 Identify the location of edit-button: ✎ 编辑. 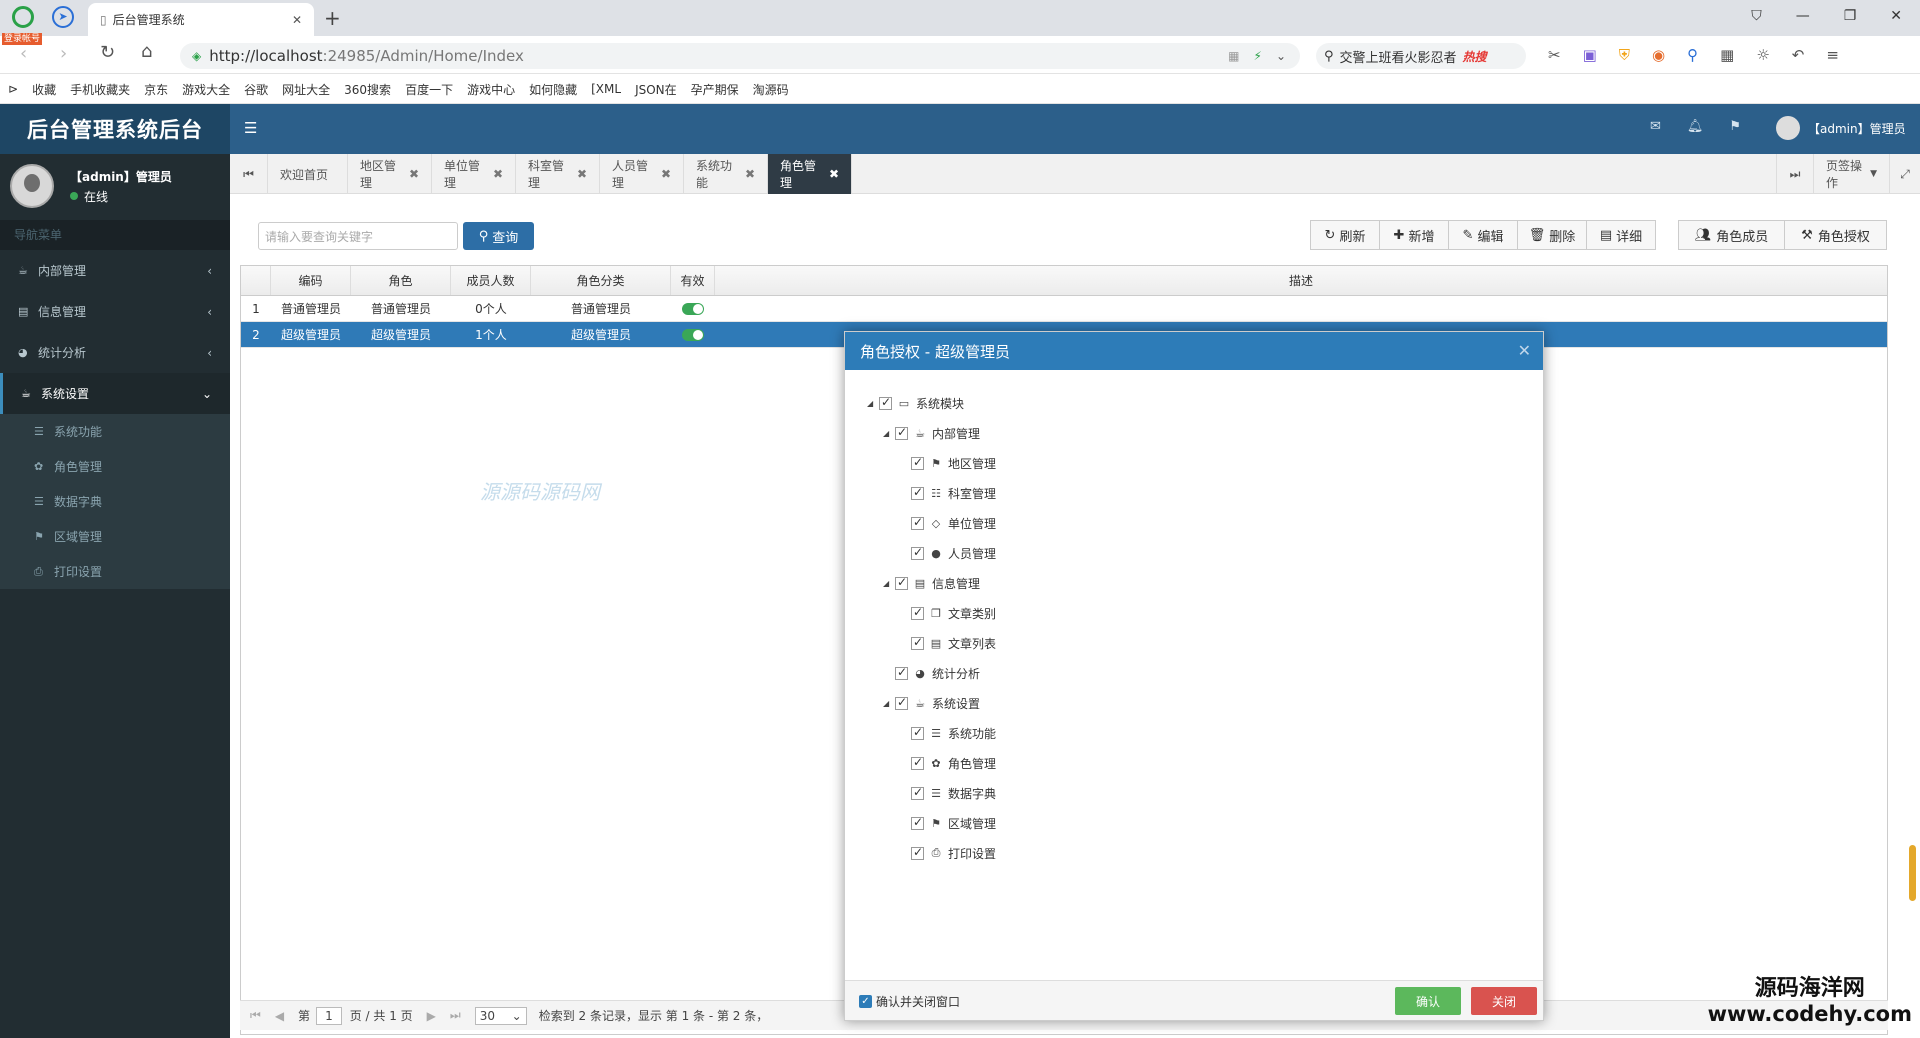
(1483, 235).